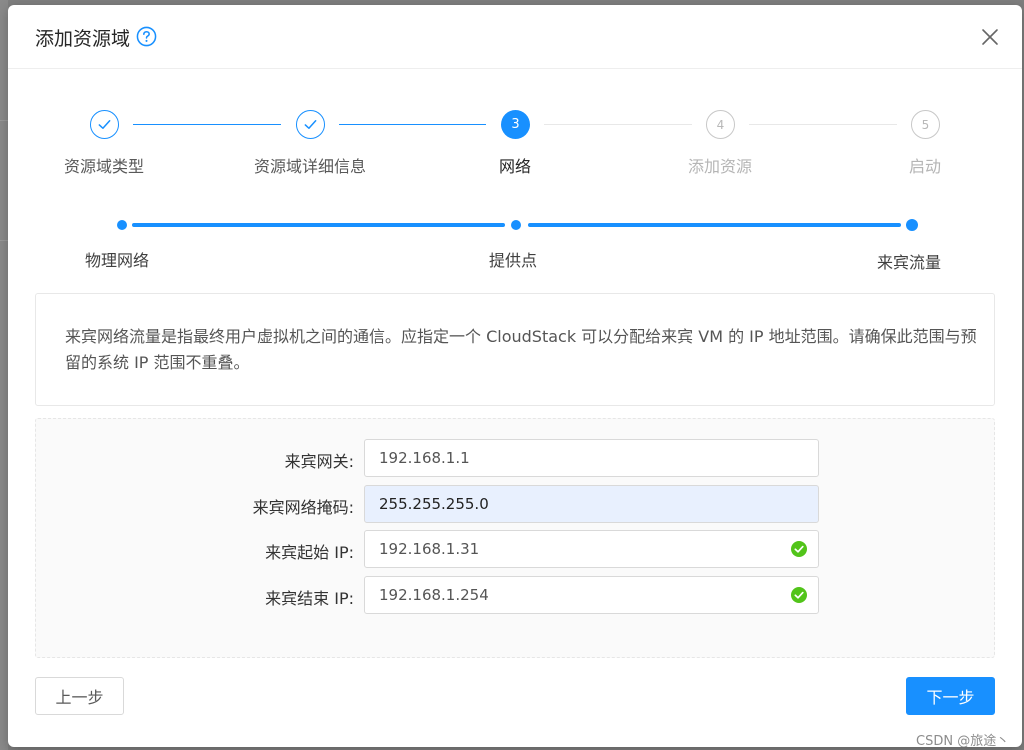  What do you see at coordinates (309, 166) in the screenshot?
I see `step-label: 资源域详细信息` at bounding box center [309, 166].